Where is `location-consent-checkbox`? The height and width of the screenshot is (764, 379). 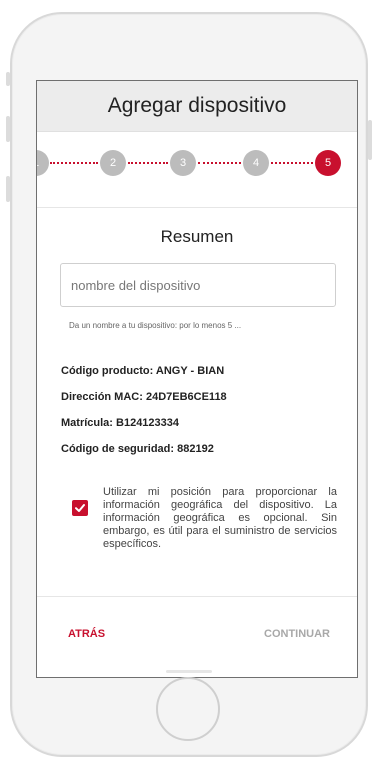 location-consent-checkbox is located at coordinates (80, 508).